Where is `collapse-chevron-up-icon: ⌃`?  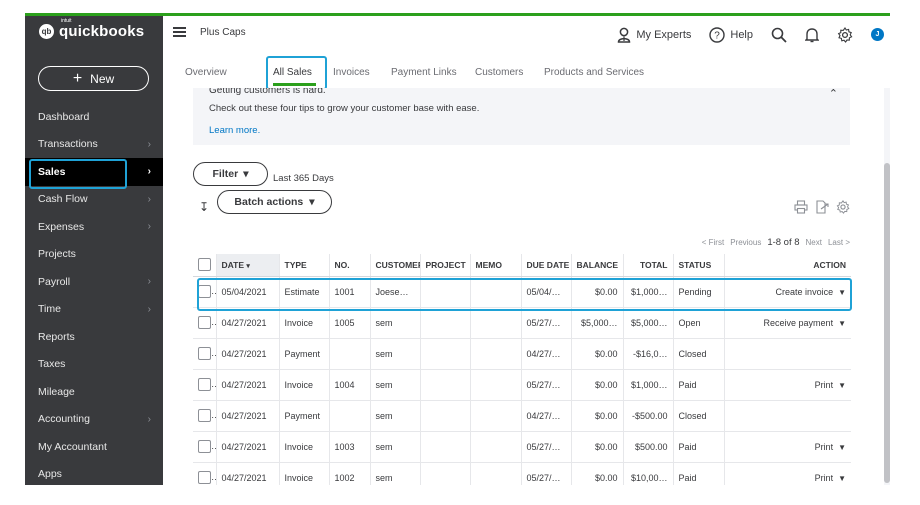 collapse-chevron-up-icon: ⌃ is located at coordinates (833, 94).